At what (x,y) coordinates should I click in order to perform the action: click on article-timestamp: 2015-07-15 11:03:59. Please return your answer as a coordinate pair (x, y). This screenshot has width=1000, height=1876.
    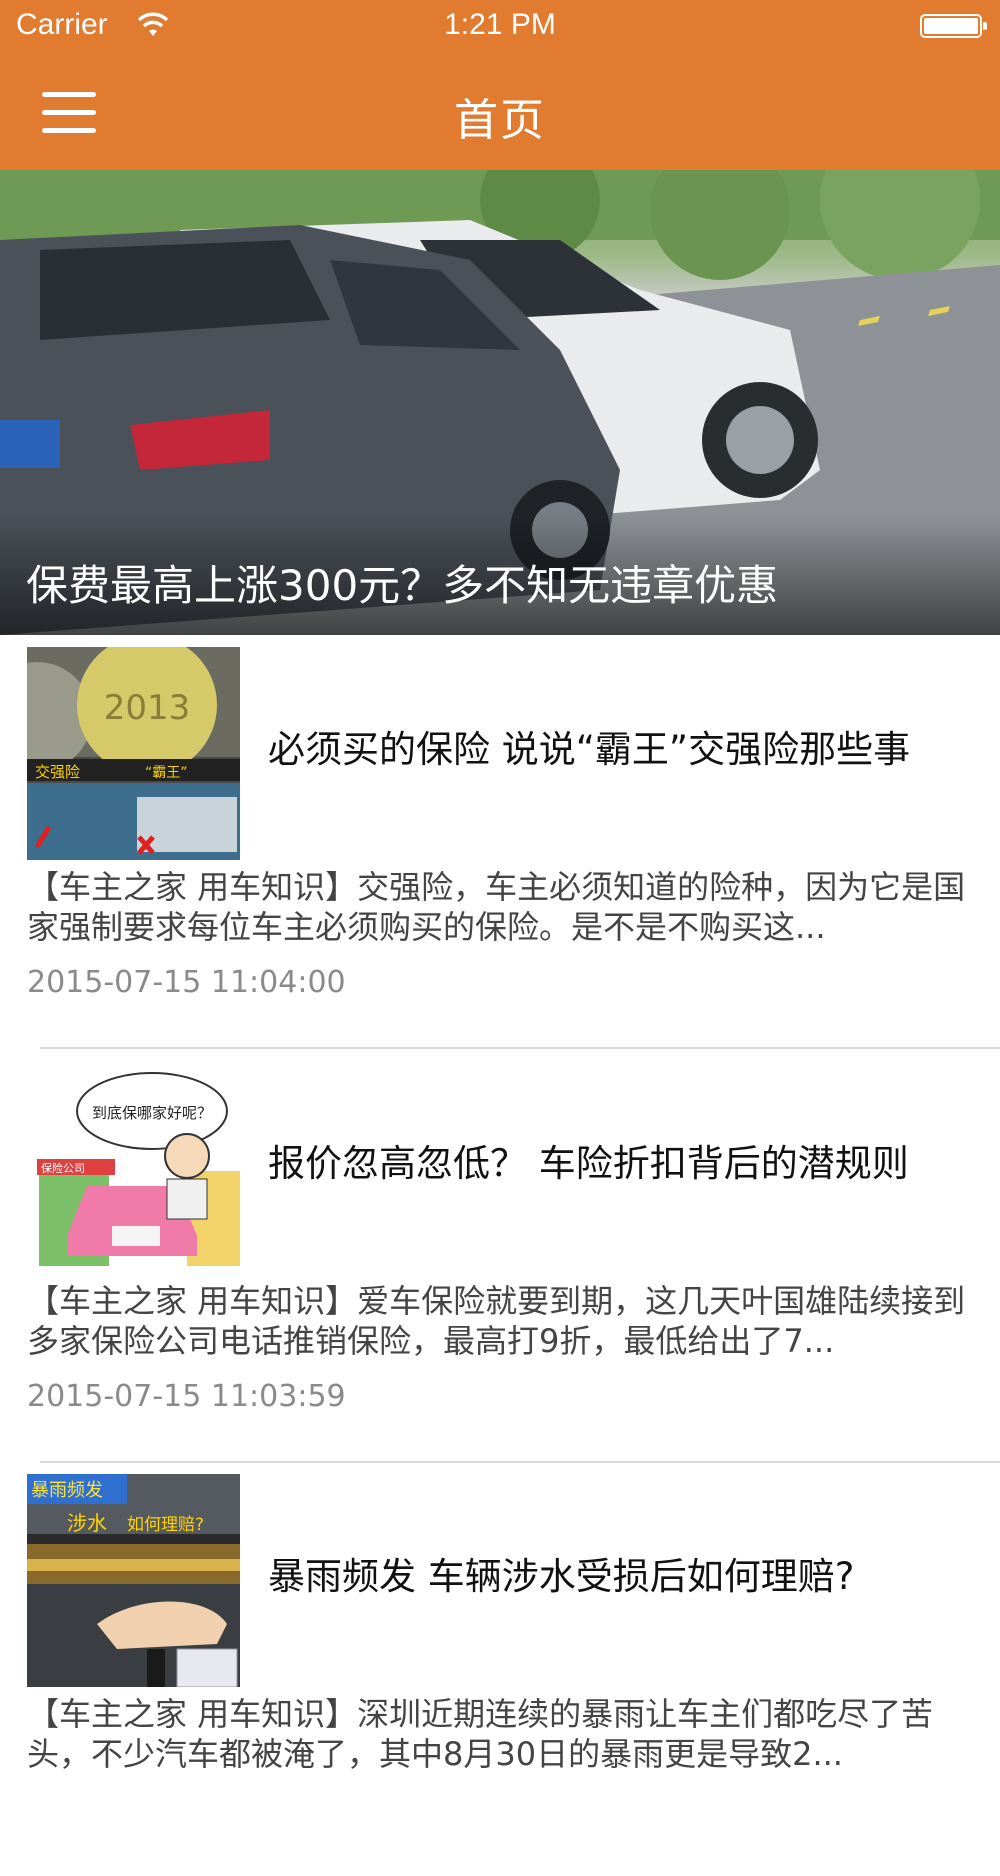
    Looking at the image, I should click on (186, 1396).